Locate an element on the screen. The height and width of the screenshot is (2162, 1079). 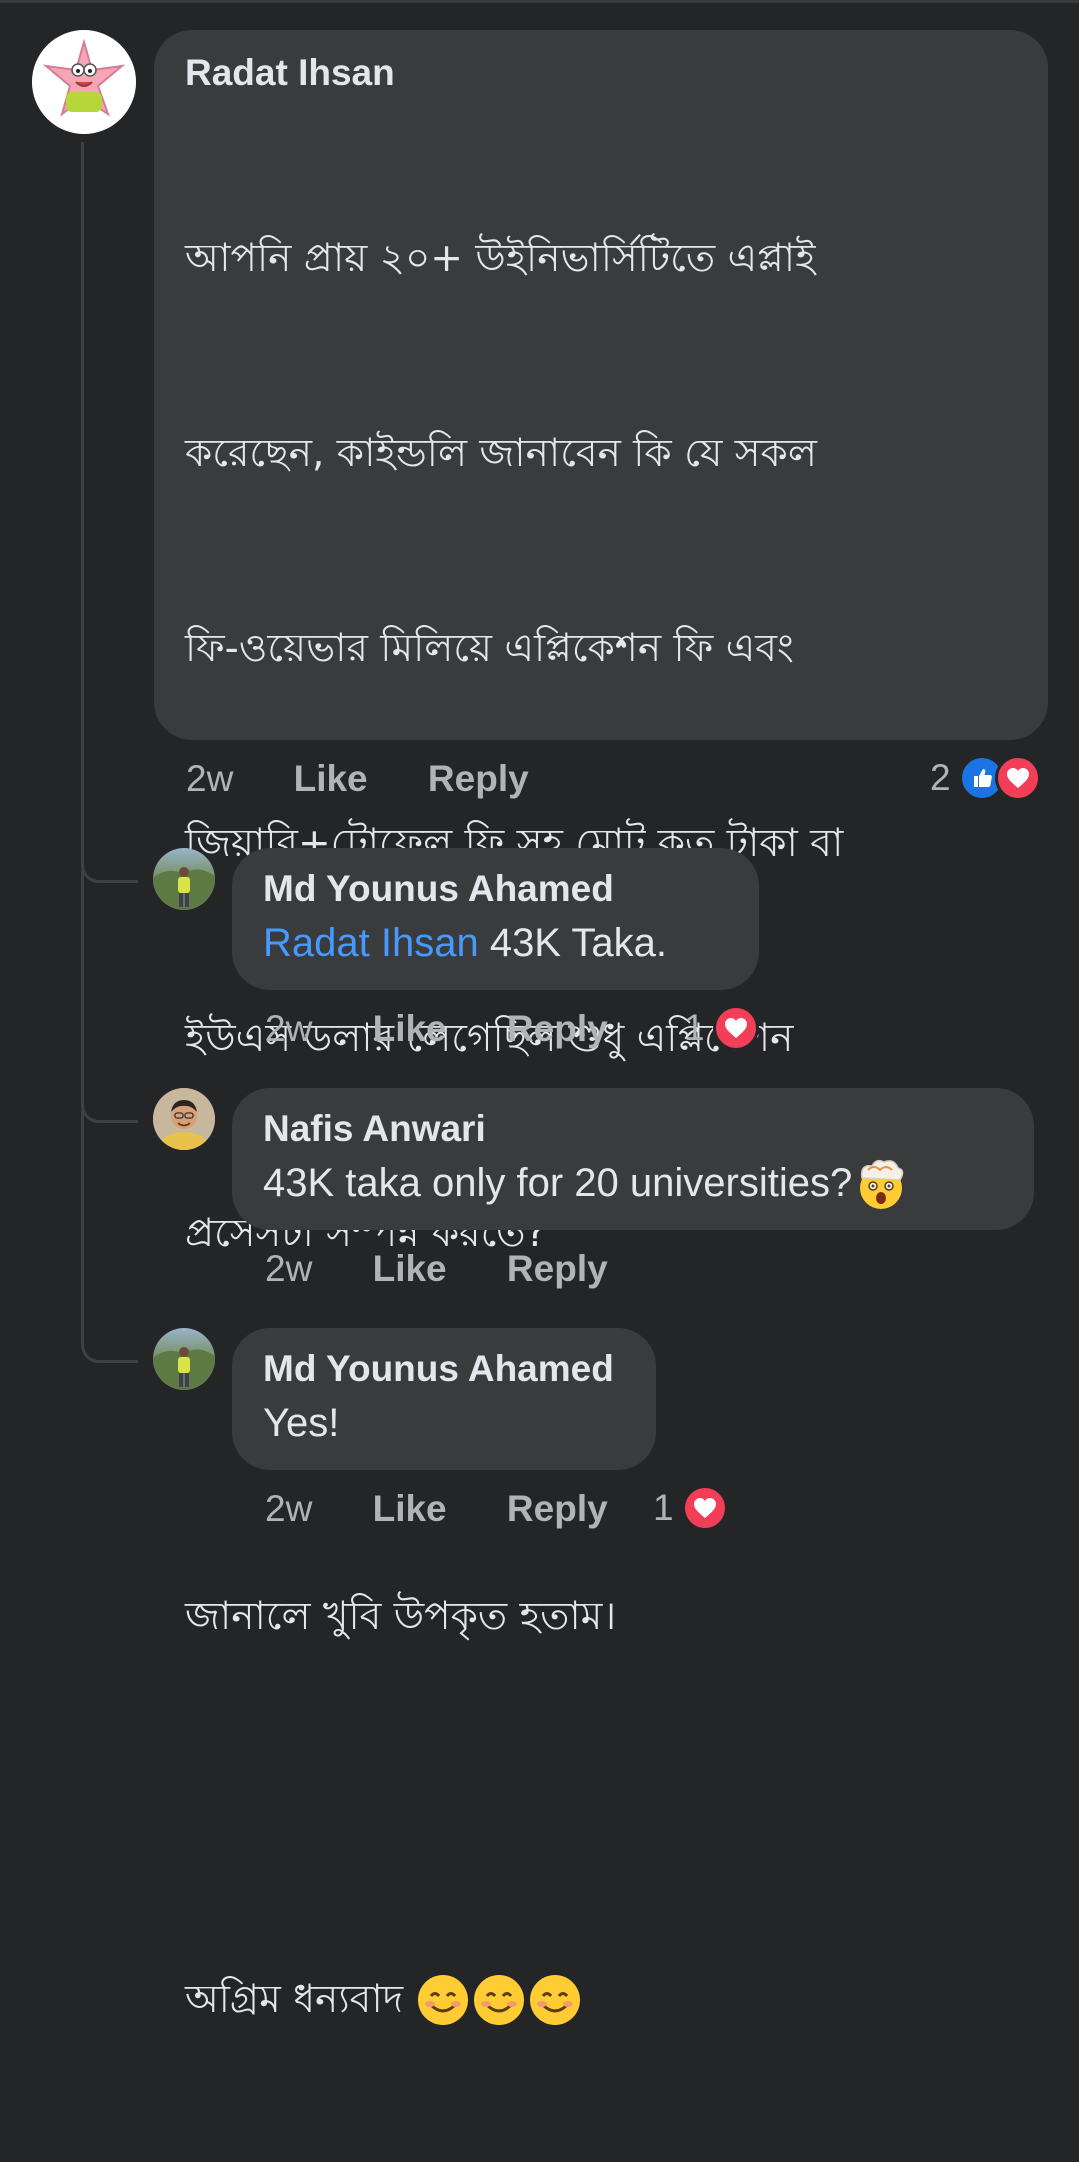
reaction-summary: 2 is located at coordinates (985, 778).